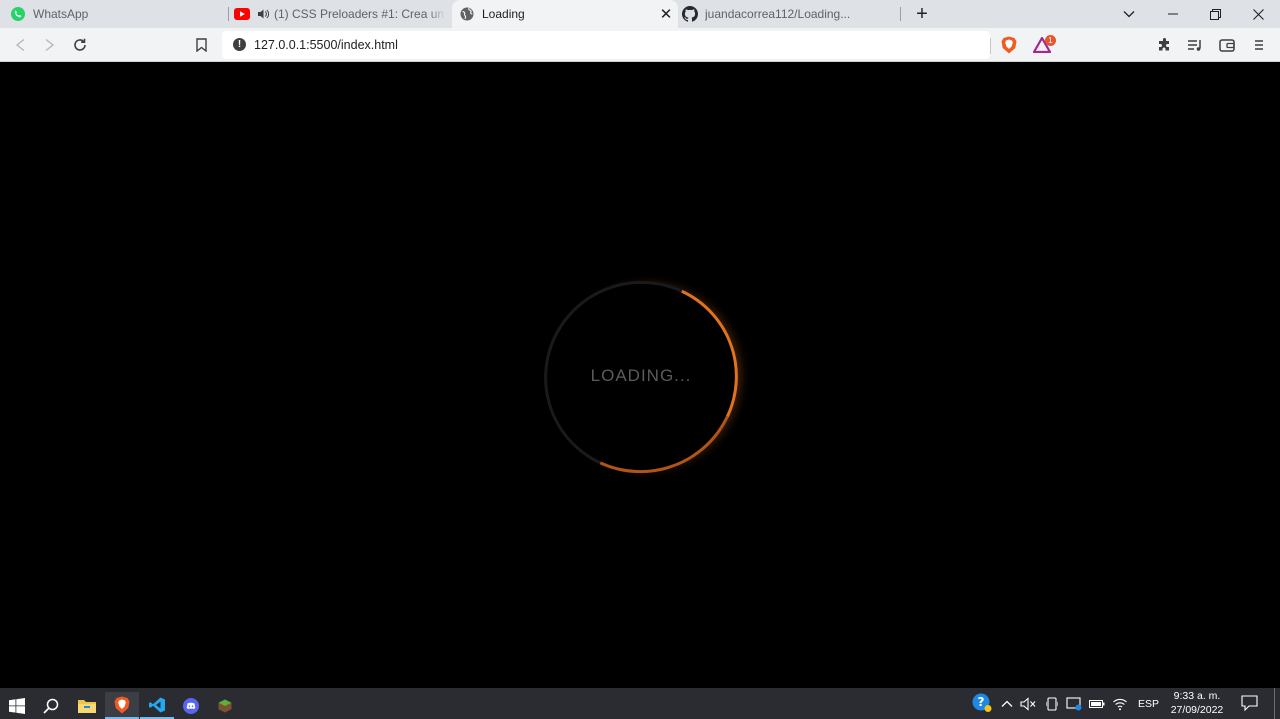 The width and height of the screenshot is (1280, 719). I want to click on show-desktop-divider, so click(1274, 703).